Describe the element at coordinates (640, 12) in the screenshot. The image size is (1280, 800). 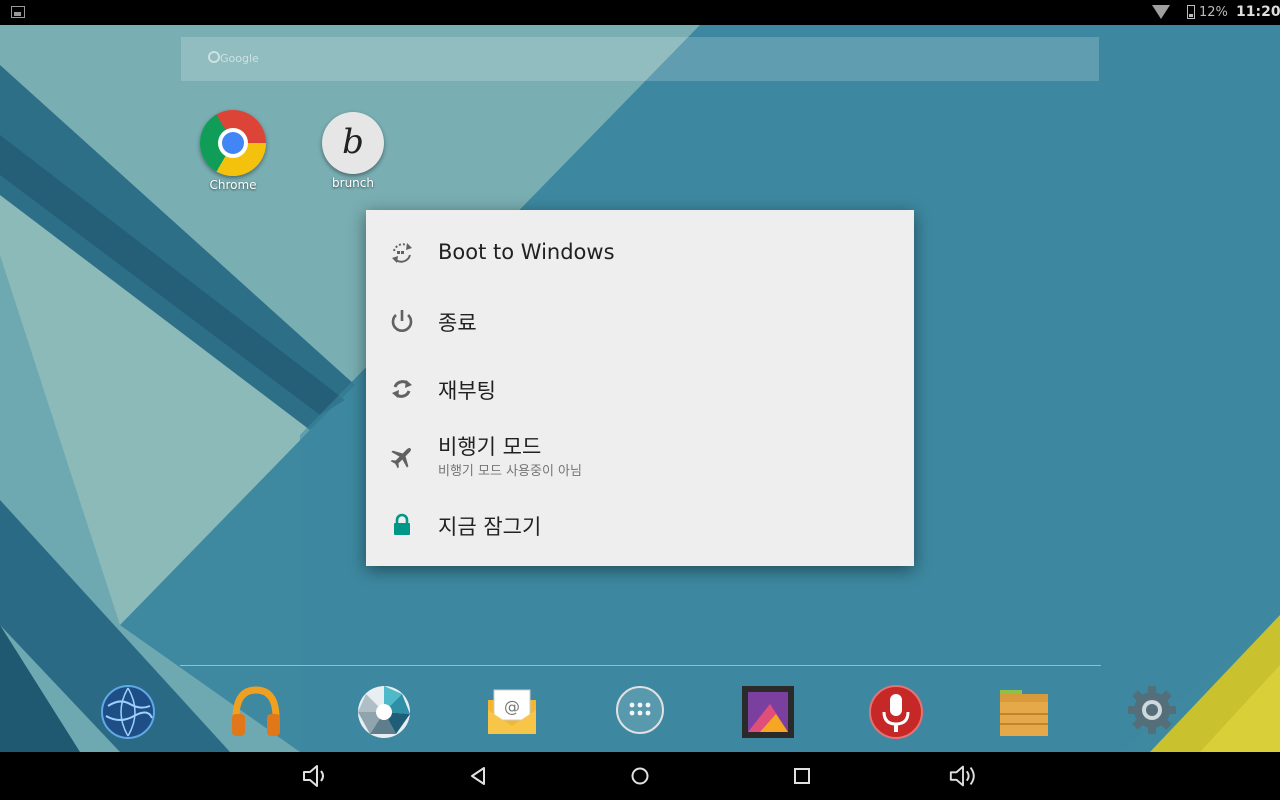
I see `status-bar: 12% 11:20` at that location.